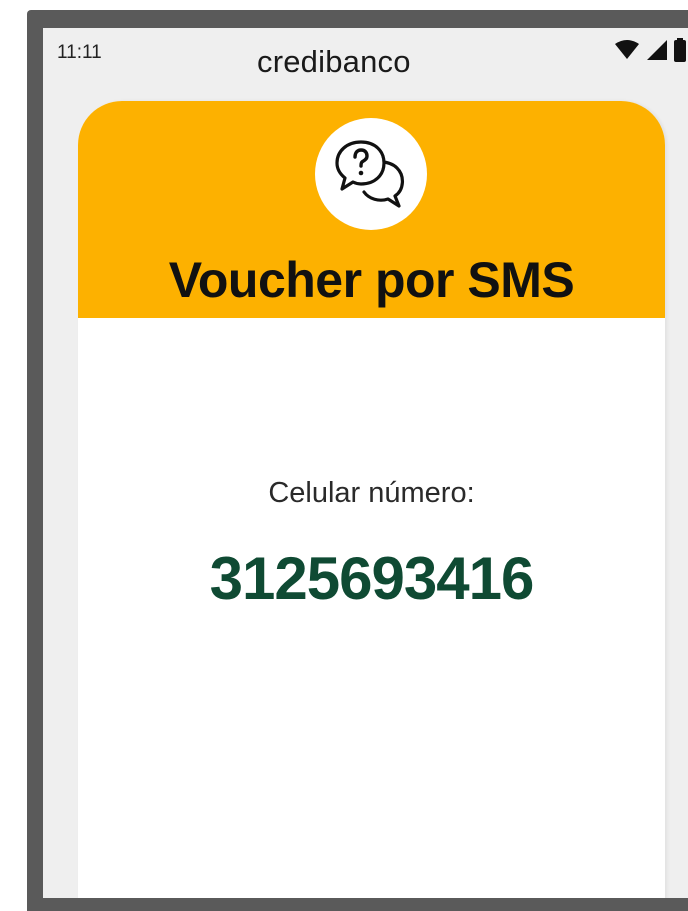  Describe the element at coordinates (334, 61) in the screenshot. I see `brand-logo: credibanco` at that location.